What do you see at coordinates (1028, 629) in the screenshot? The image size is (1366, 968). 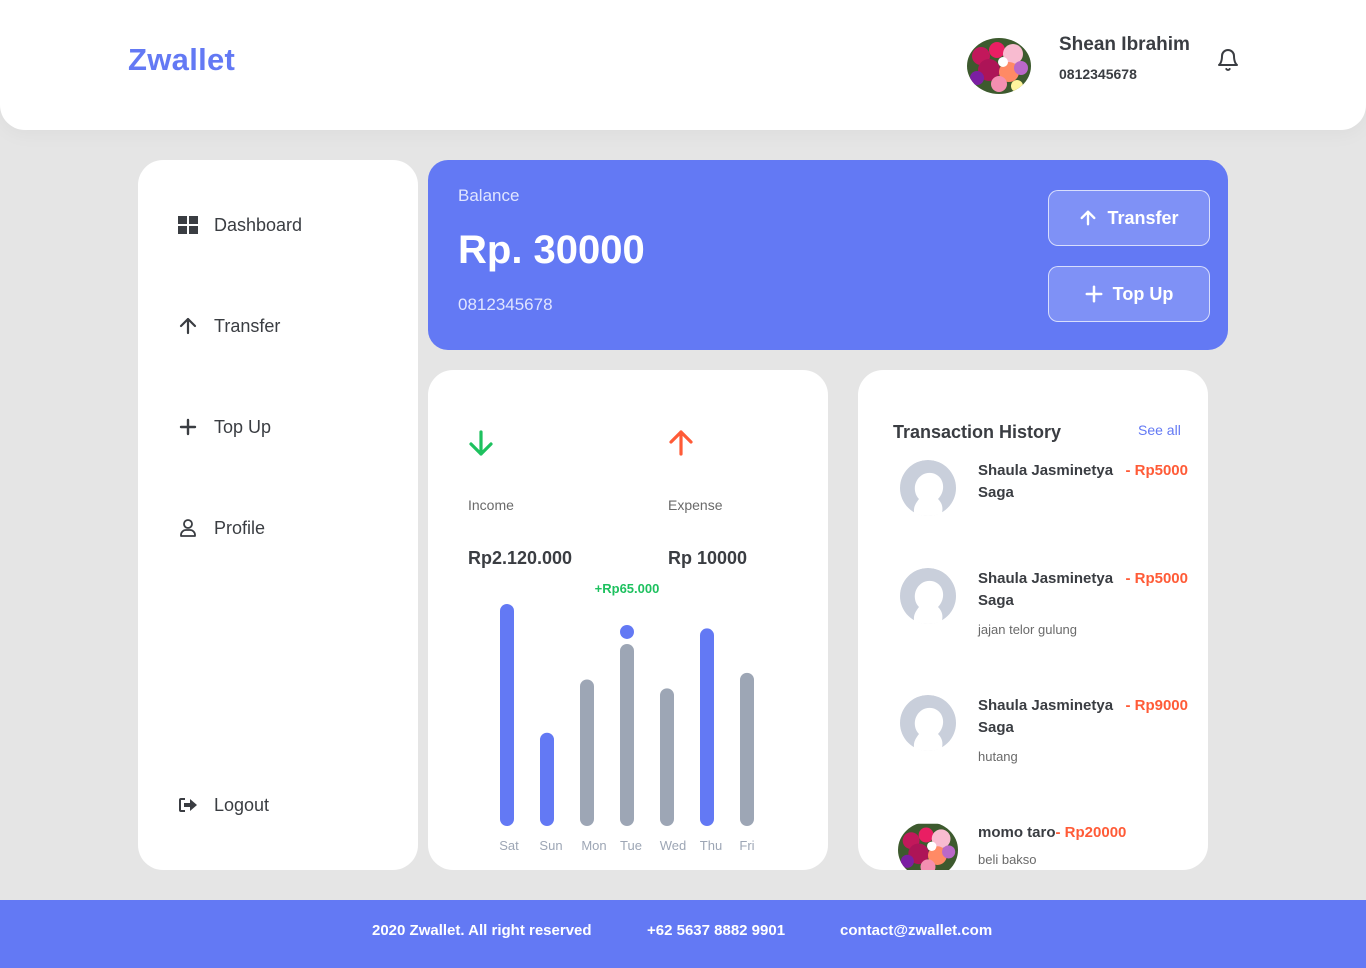 I see `transaction-note: jajan telor gulung` at bounding box center [1028, 629].